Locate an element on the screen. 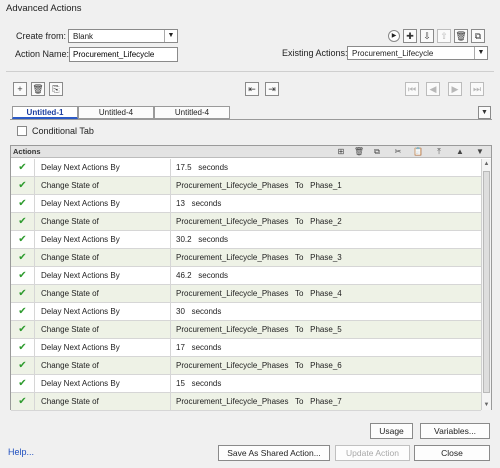  existing-actions-select: Procurement_Lifecycle ▼ is located at coordinates (417, 53).